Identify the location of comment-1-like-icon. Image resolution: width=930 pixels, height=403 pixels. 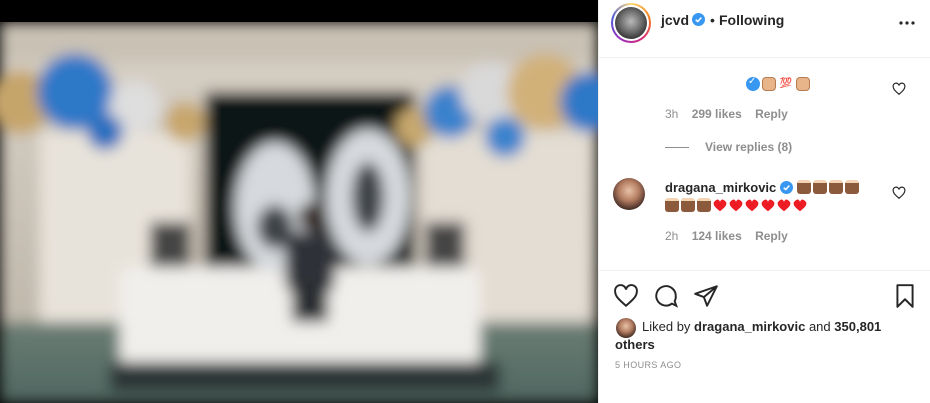
(899, 89).